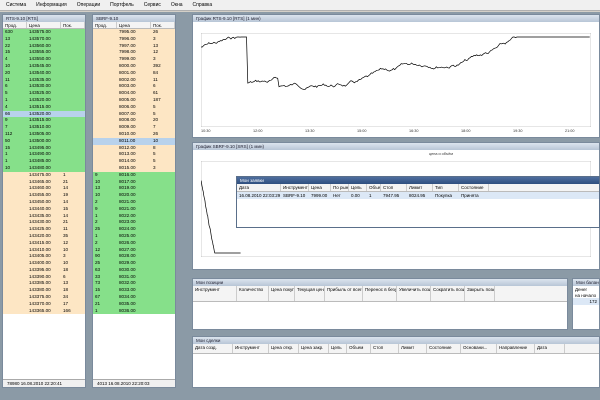 The image size is (600, 400). Describe the element at coordinates (44, 168) in the screenshot. I see `orderbook-row: 10 143480.00` at that location.